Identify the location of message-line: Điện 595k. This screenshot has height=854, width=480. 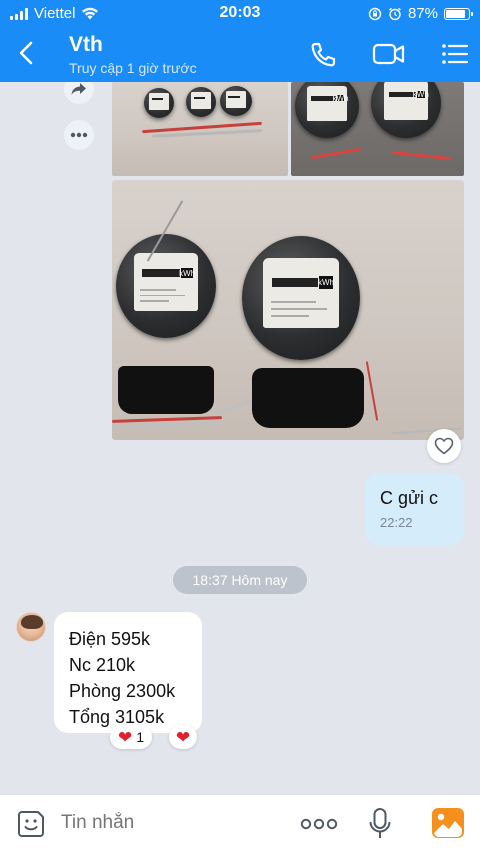
(110, 639).